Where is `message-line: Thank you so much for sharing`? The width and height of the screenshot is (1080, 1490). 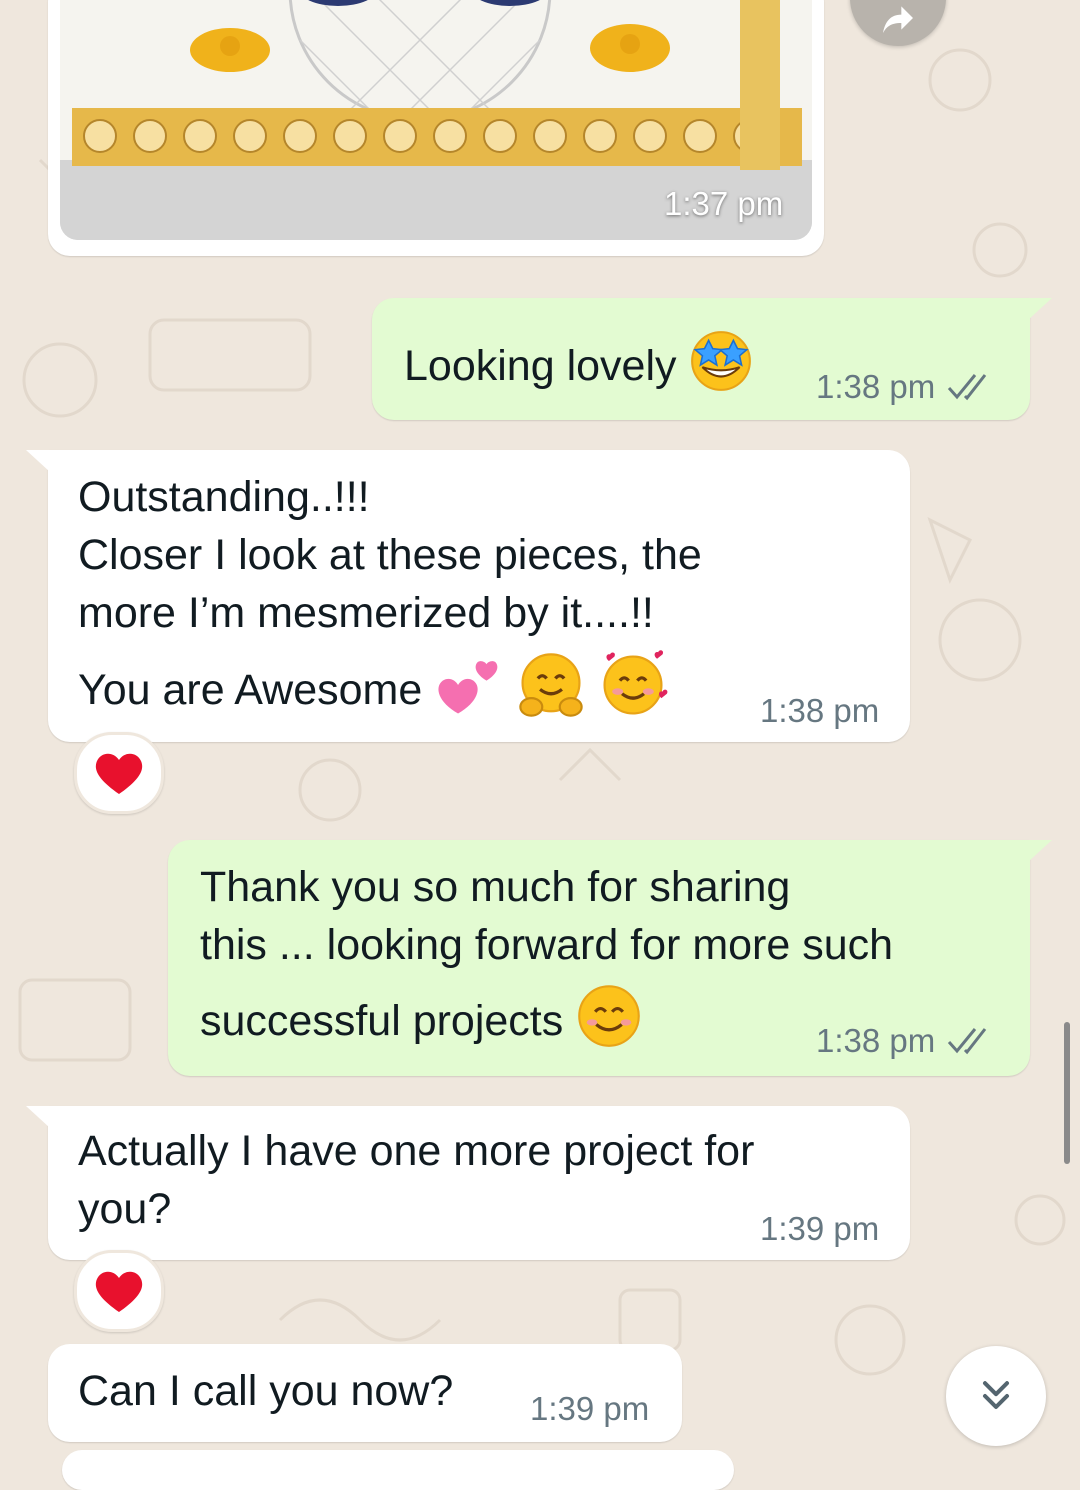 message-line: Thank you so much for sharing is located at coordinates (495, 887).